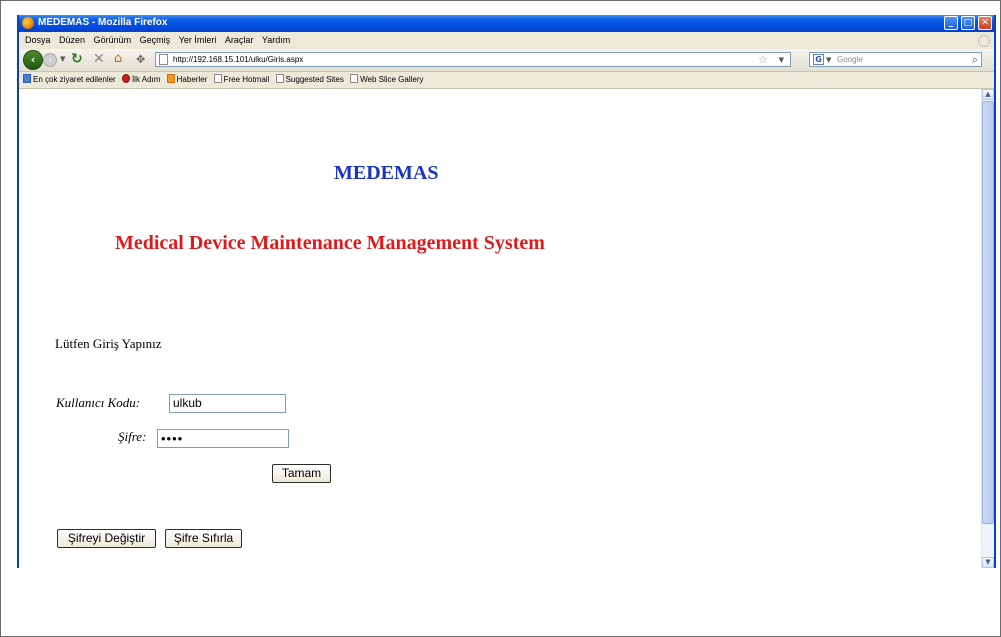 This screenshot has height=637, width=1001. What do you see at coordinates (951, 23) in the screenshot?
I see `minimize-button: _` at bounding box center [951, 23].